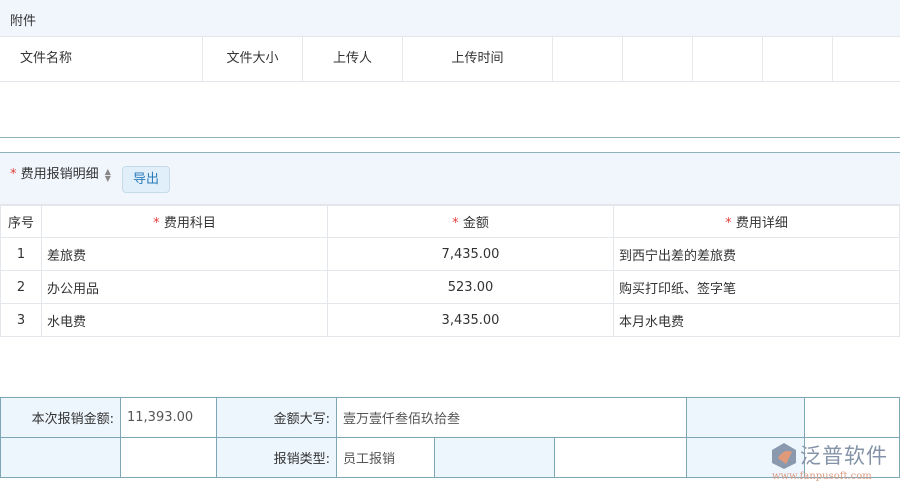 The width and height of the screenshot is (900, 490). I want to click on sort-icon: ▲ ▼, so click(108, 174).